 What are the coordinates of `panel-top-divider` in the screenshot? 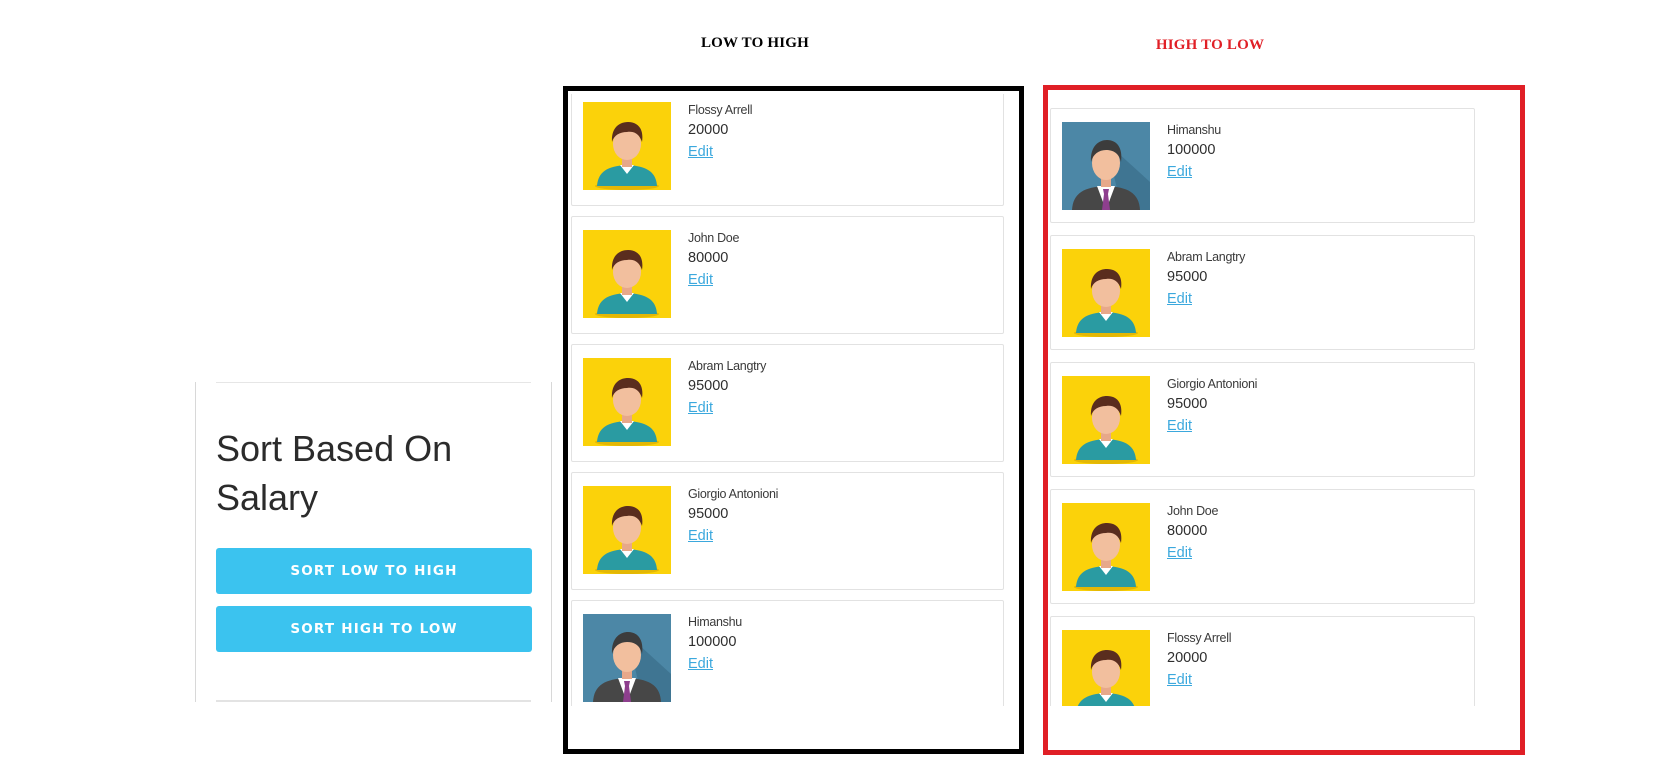 It's located at (373, 382).